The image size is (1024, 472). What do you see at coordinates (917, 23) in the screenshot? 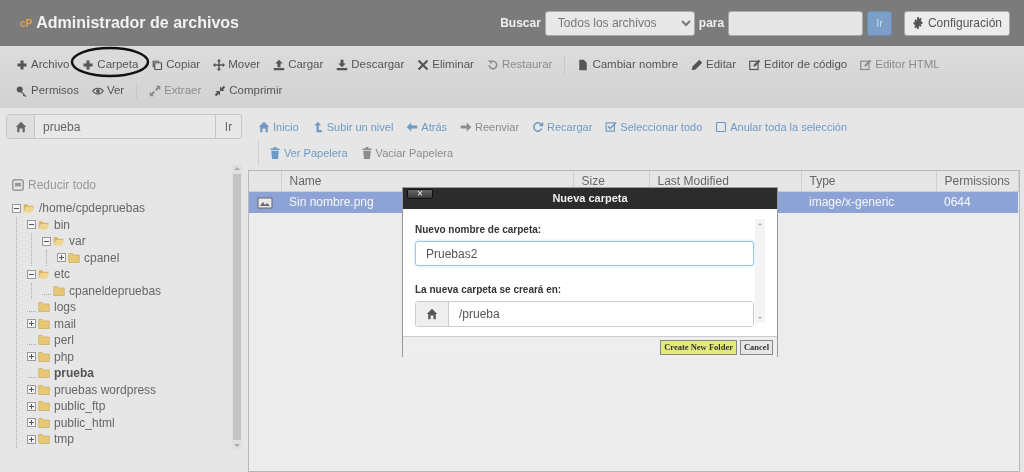
I see `settings-icon` at bounding box center [917, 23].